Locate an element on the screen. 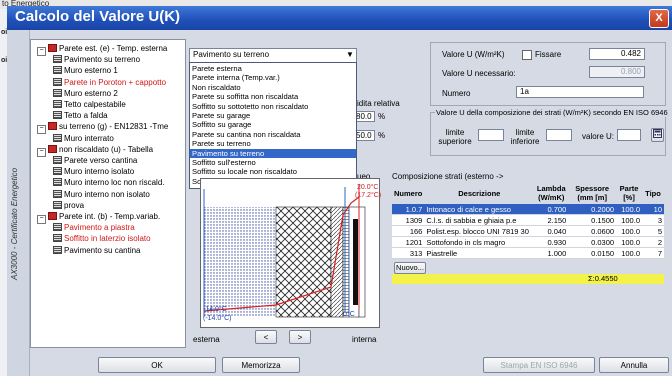 The image size is (672, 376). type-option: Non riscaldato is located at coordinates (273, 87).